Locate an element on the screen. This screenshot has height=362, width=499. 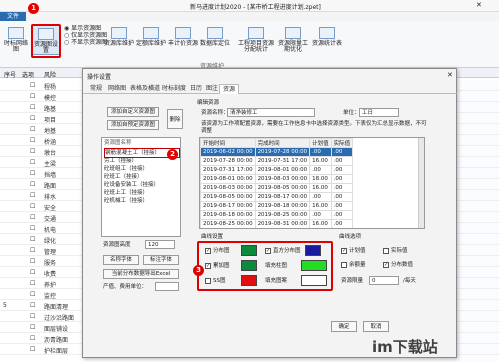
distribution-color-swatch is located at coordinates (249, 250).